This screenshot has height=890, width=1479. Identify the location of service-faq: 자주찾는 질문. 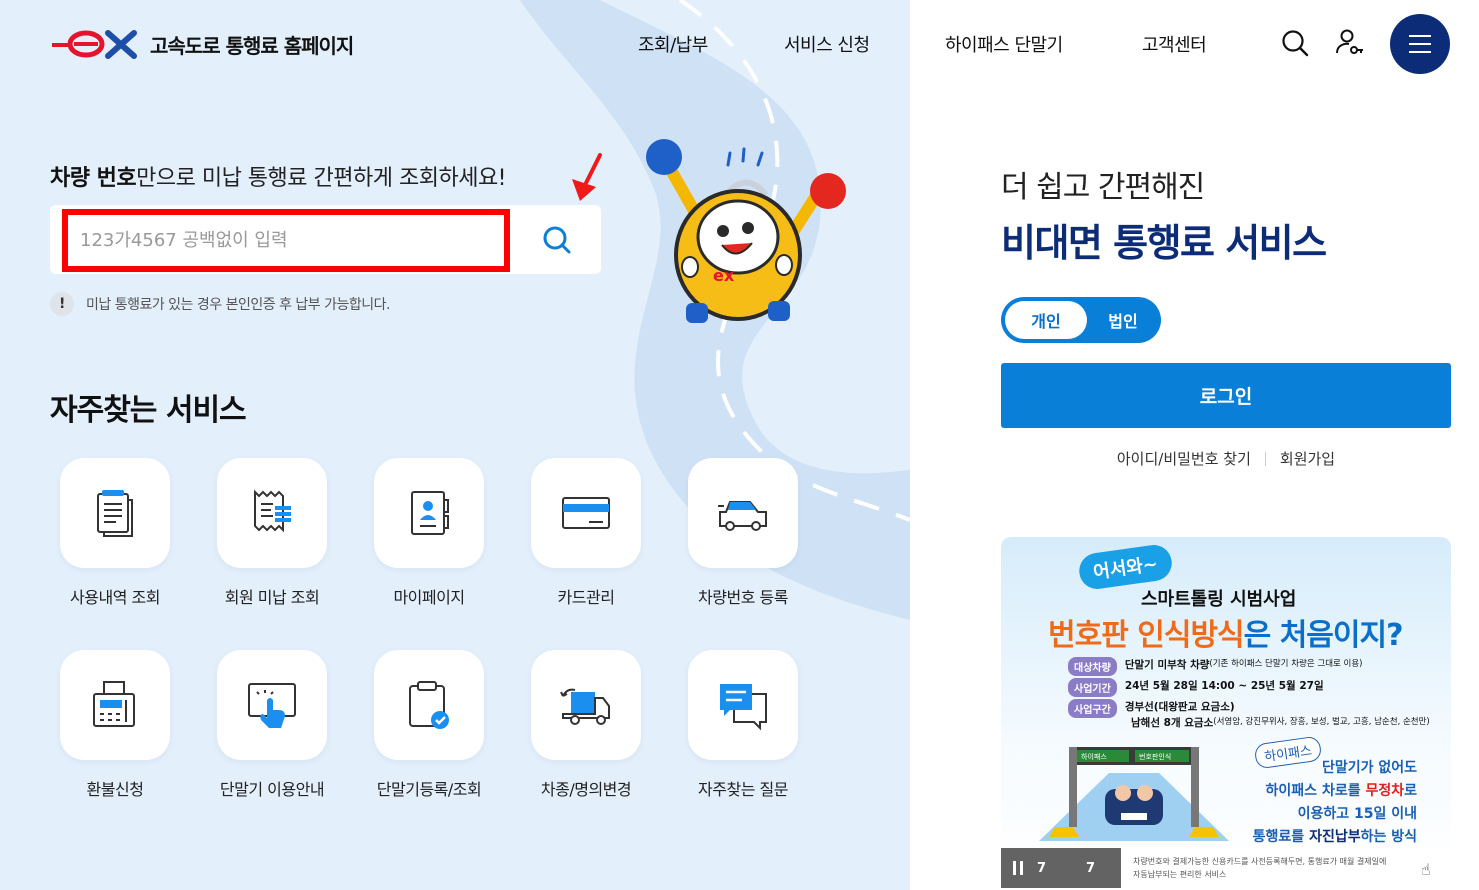
(743, 725).